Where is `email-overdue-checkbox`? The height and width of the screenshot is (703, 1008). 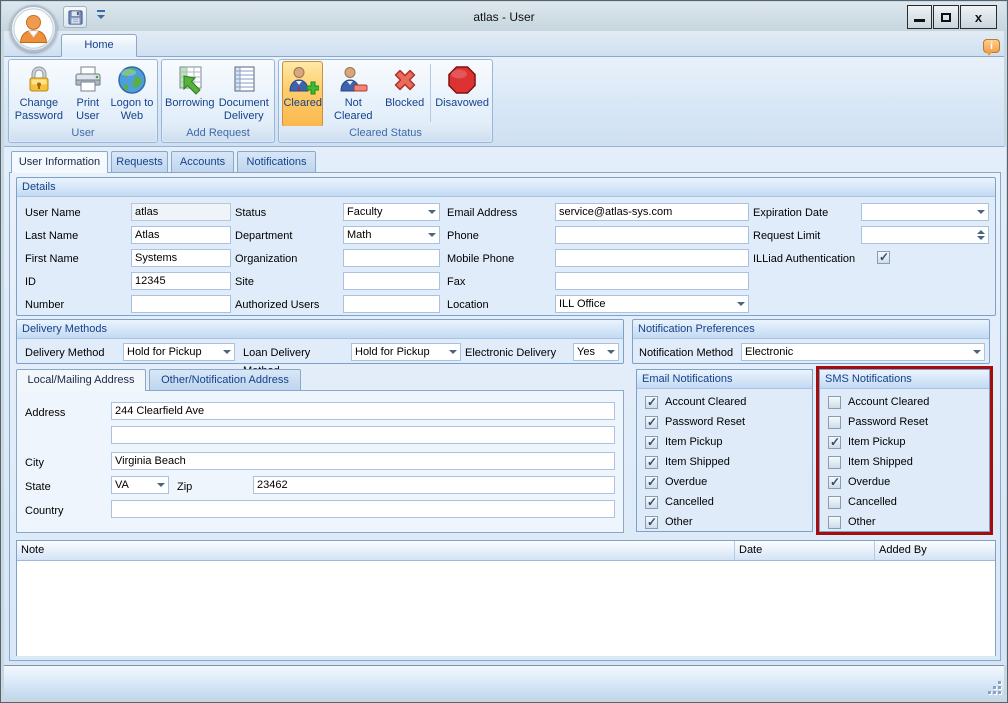
email-overdue-checkbox is located at coordinates (651, 482).